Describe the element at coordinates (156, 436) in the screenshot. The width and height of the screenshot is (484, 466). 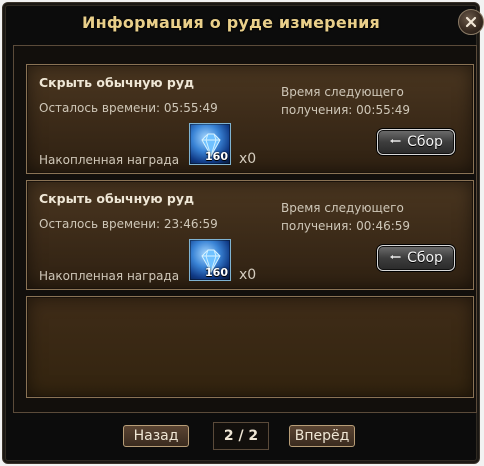
I see `back-button: Назад` at that location.